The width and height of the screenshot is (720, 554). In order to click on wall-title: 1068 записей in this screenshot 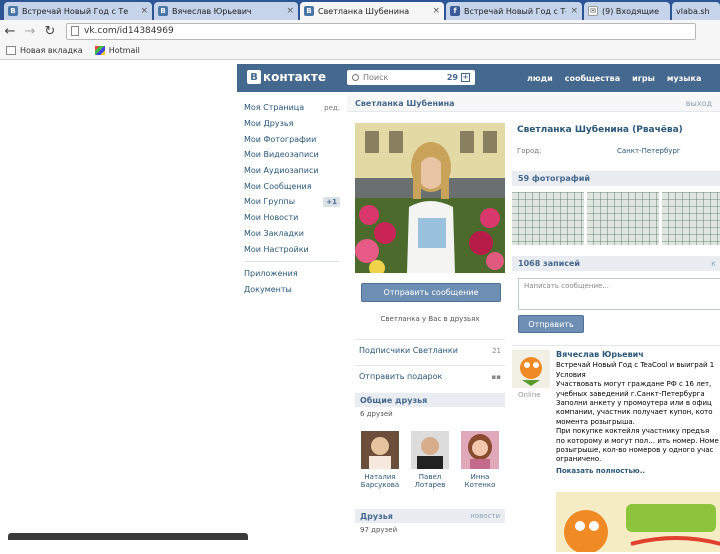, I will do `click(549, 263)`.